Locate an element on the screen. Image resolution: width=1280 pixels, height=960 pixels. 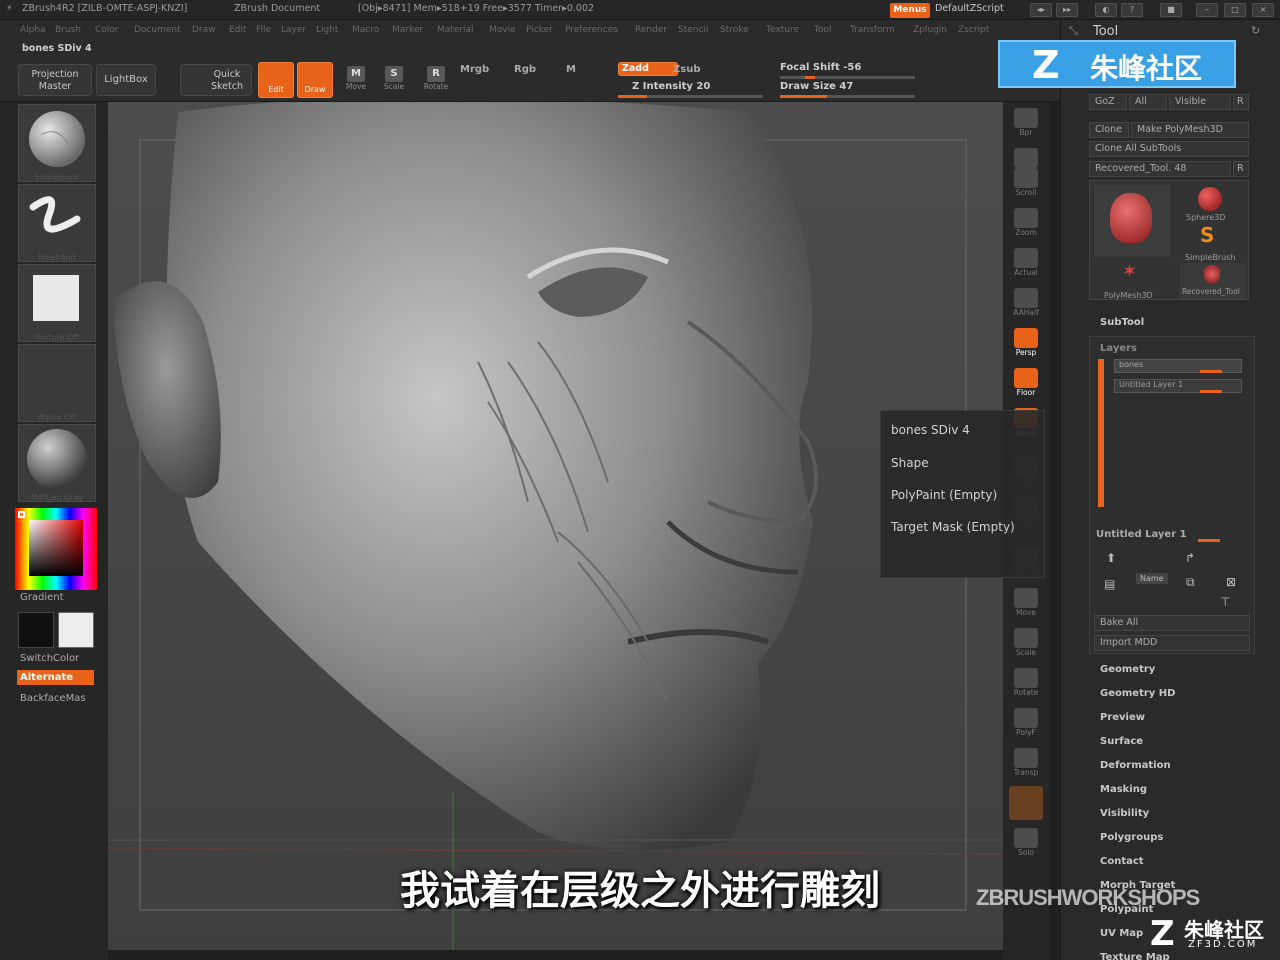
menu-item-document: Document is located at coordinates (157, 30).